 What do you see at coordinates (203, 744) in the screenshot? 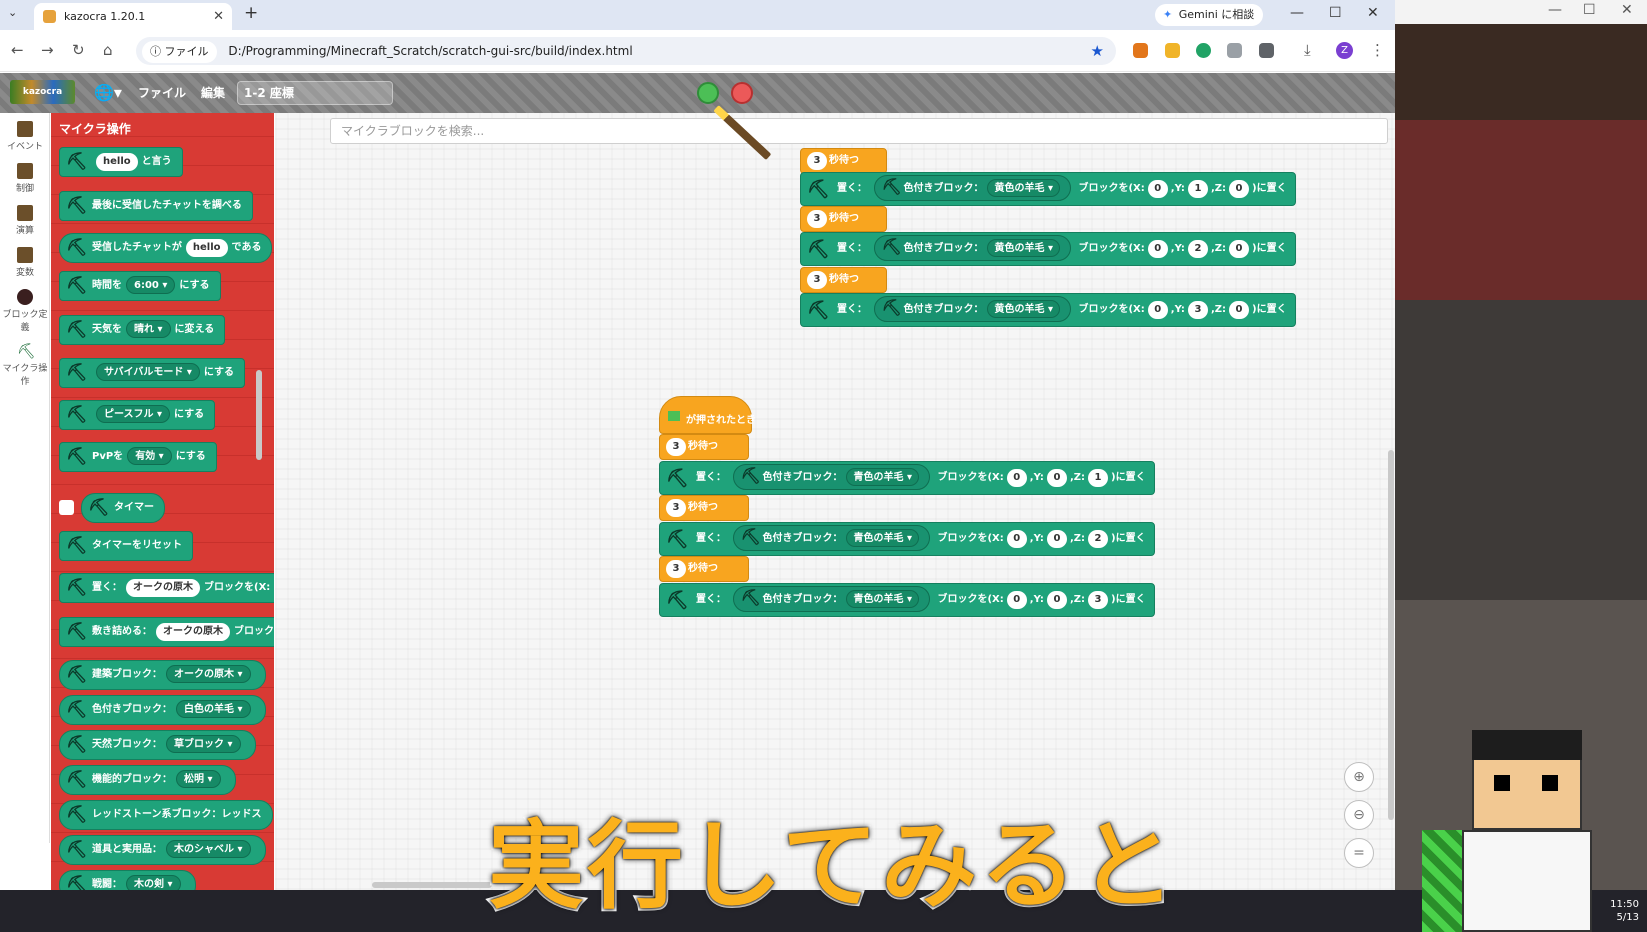
I see `nature-dropdown: 草ブロック ▾` at bounding box center [203, 744].